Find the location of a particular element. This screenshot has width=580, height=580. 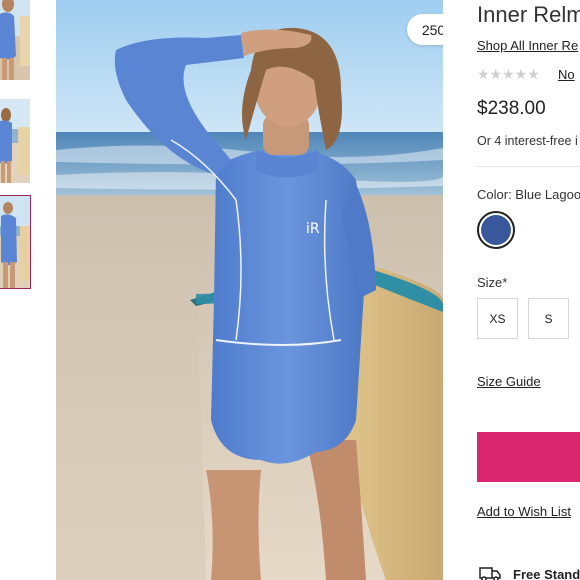

wishlist-count-button: 250 is located at coordinates (425, 29).